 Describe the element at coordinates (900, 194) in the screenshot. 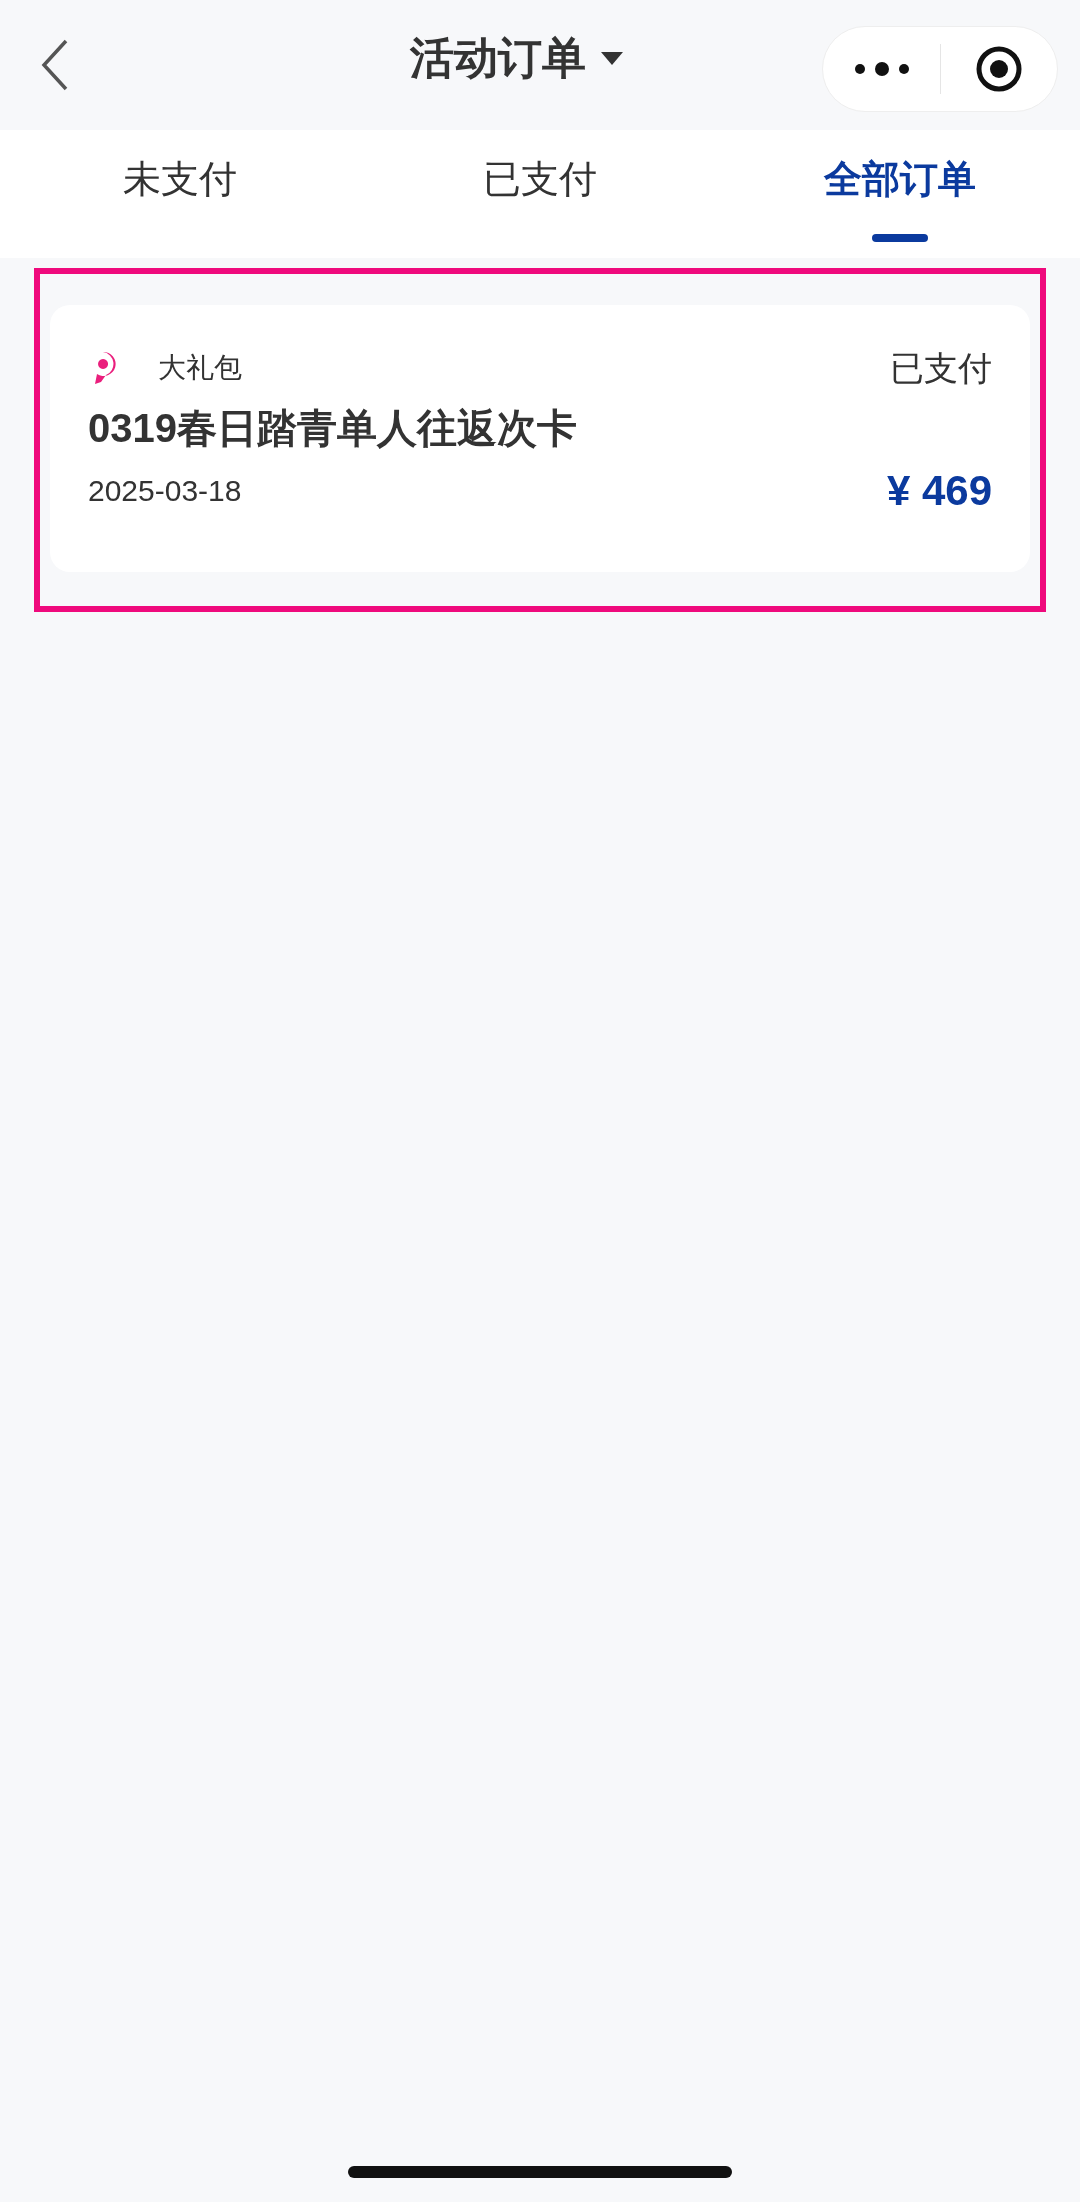

I see `tab: 全部订单` at that location.